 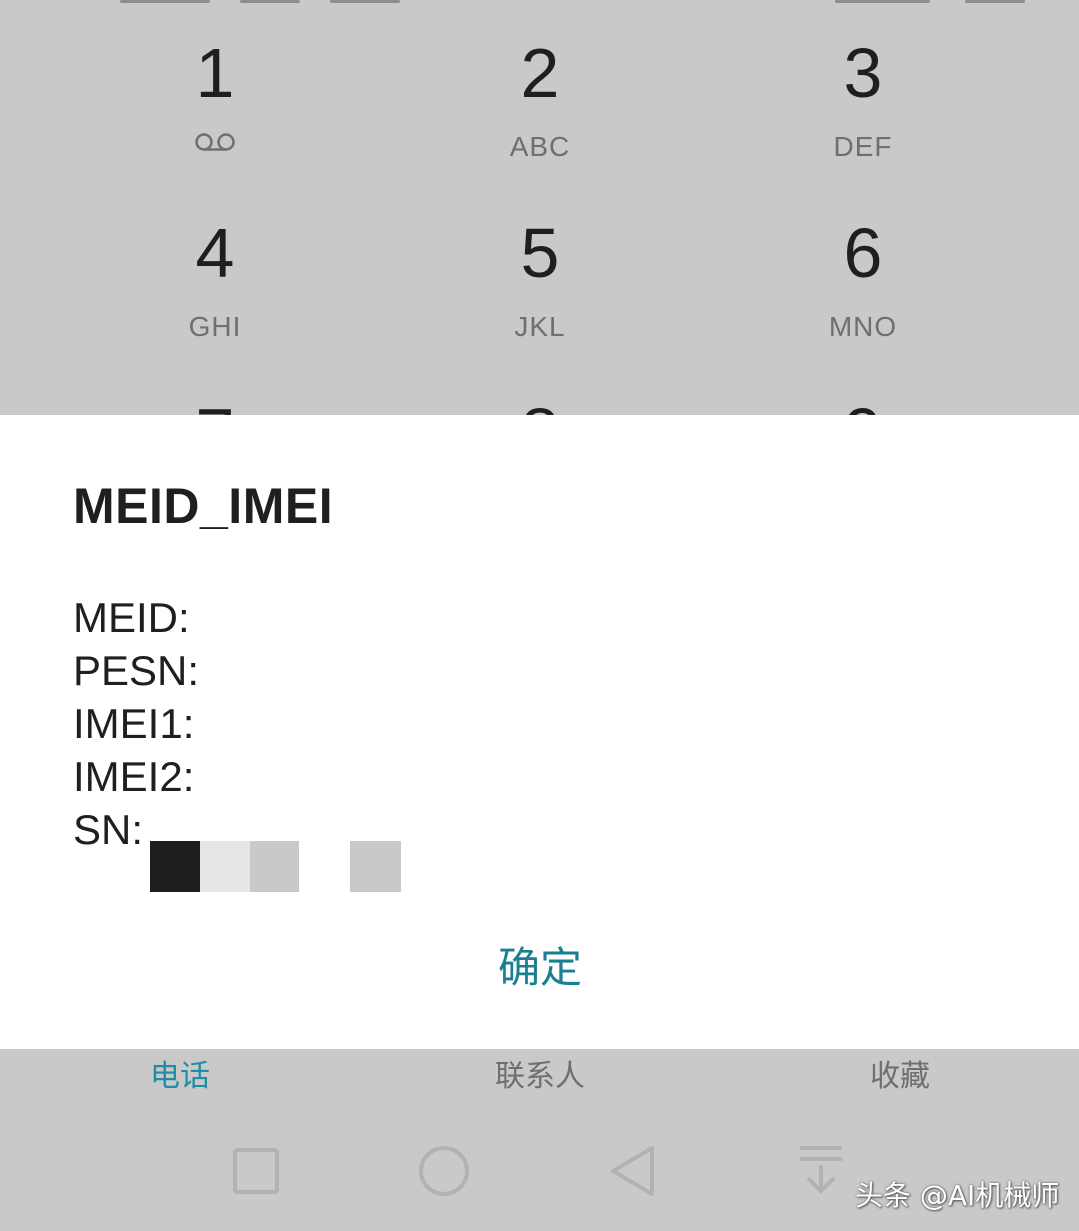 I want to click on dial-key-digit: 7, so click(x=215, y=406).